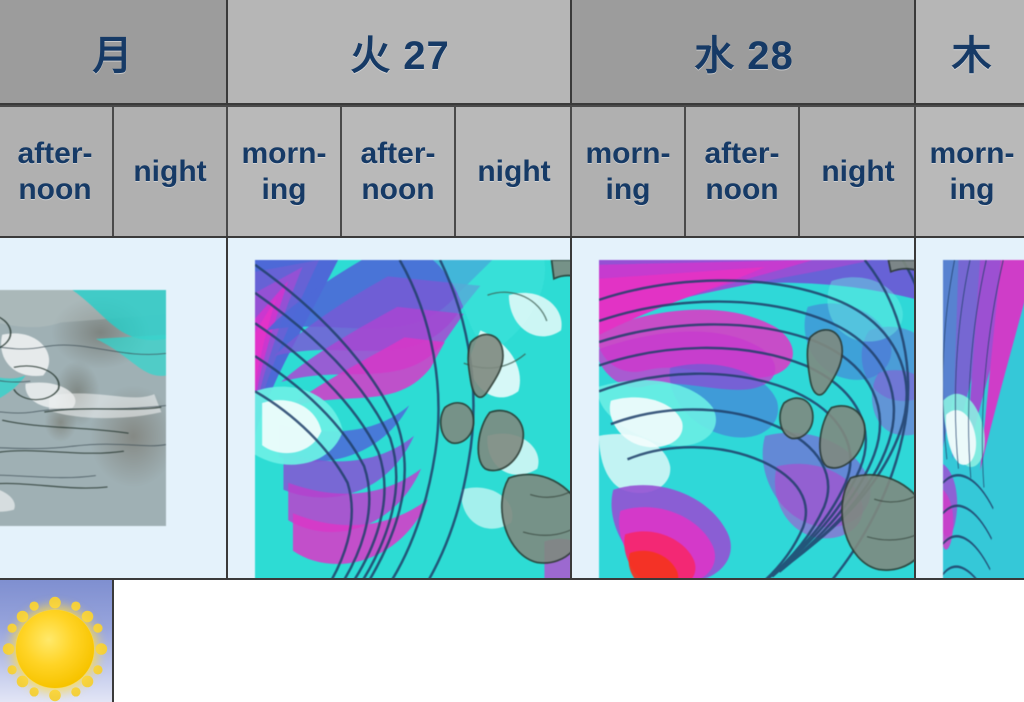 This screenshot has width=1024, height=702. Describe the element at coordinates (400, 55) in the screenshot. I see `day-header-label: 火 27` at that location.